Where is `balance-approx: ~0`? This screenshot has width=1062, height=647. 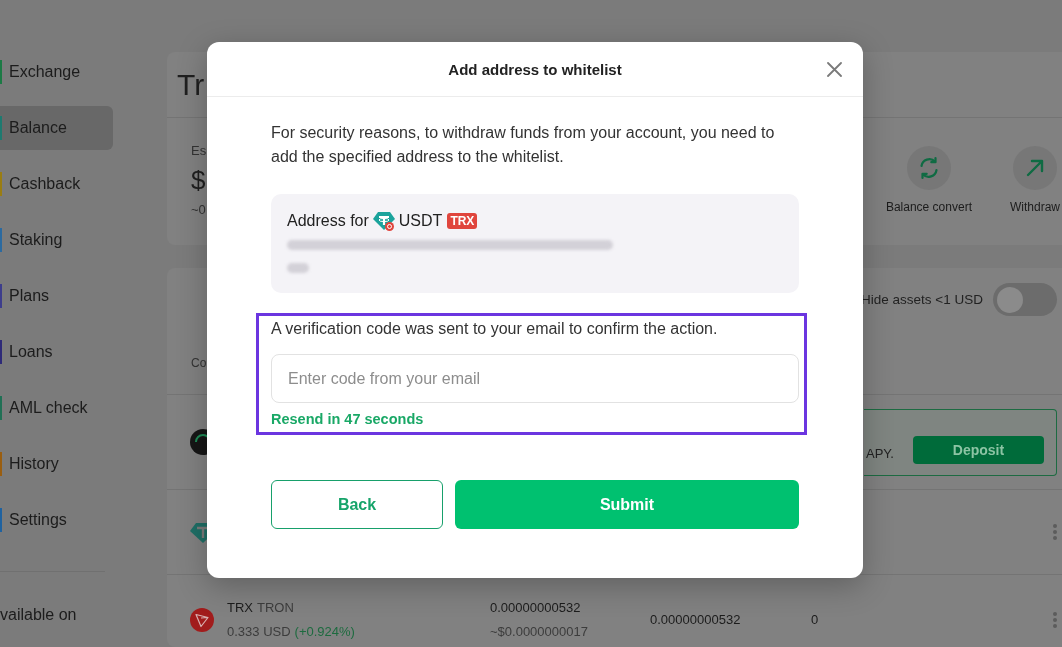 balance-approx: ~0 is located at coordinates (198, 210).